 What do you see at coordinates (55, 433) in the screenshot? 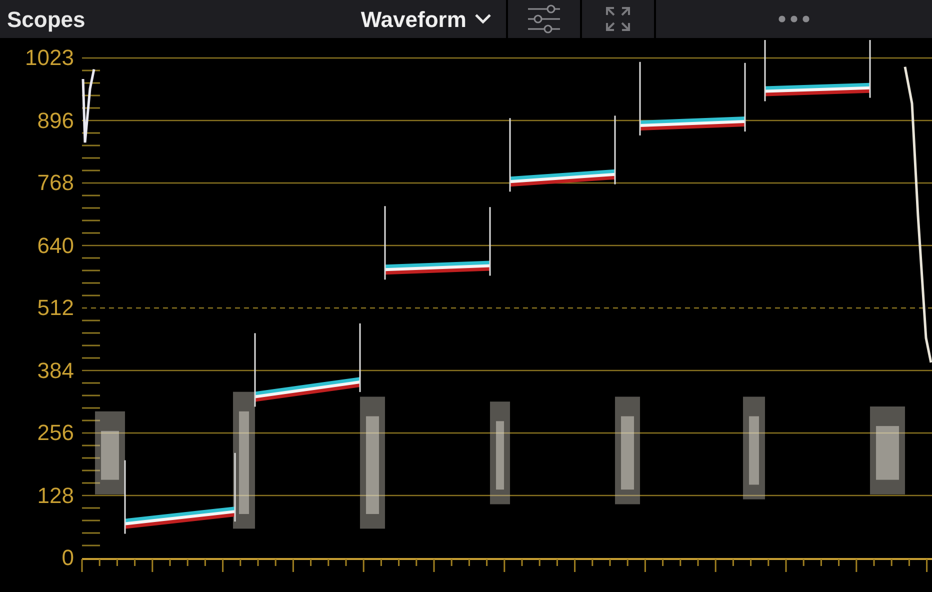
I see `axis-label: 256` at bounding box center [55, 433].